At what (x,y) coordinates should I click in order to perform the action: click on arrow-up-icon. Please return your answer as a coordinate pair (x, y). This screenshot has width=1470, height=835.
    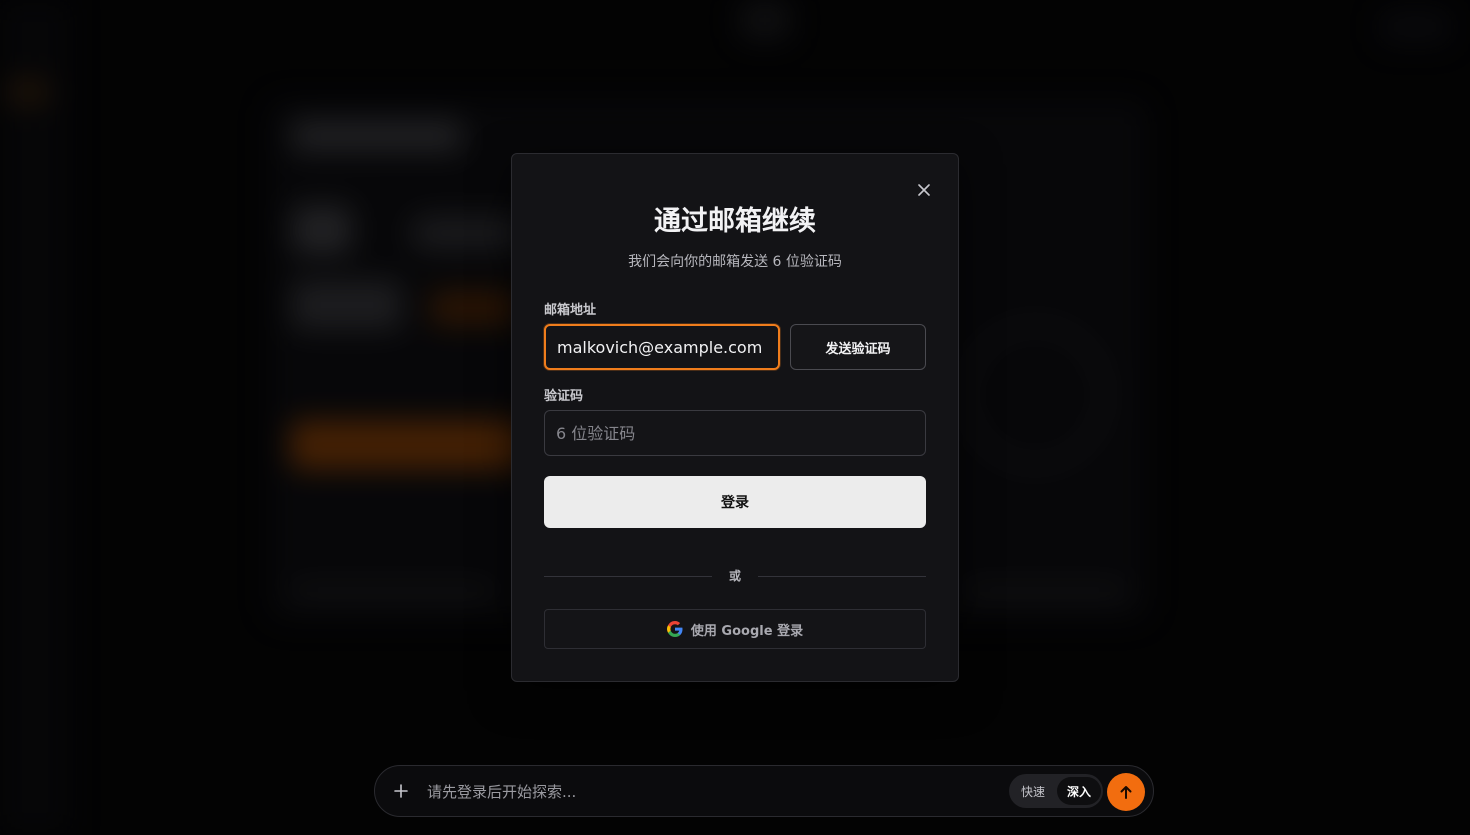
    Looking at the image, I should click on (1126, 792).